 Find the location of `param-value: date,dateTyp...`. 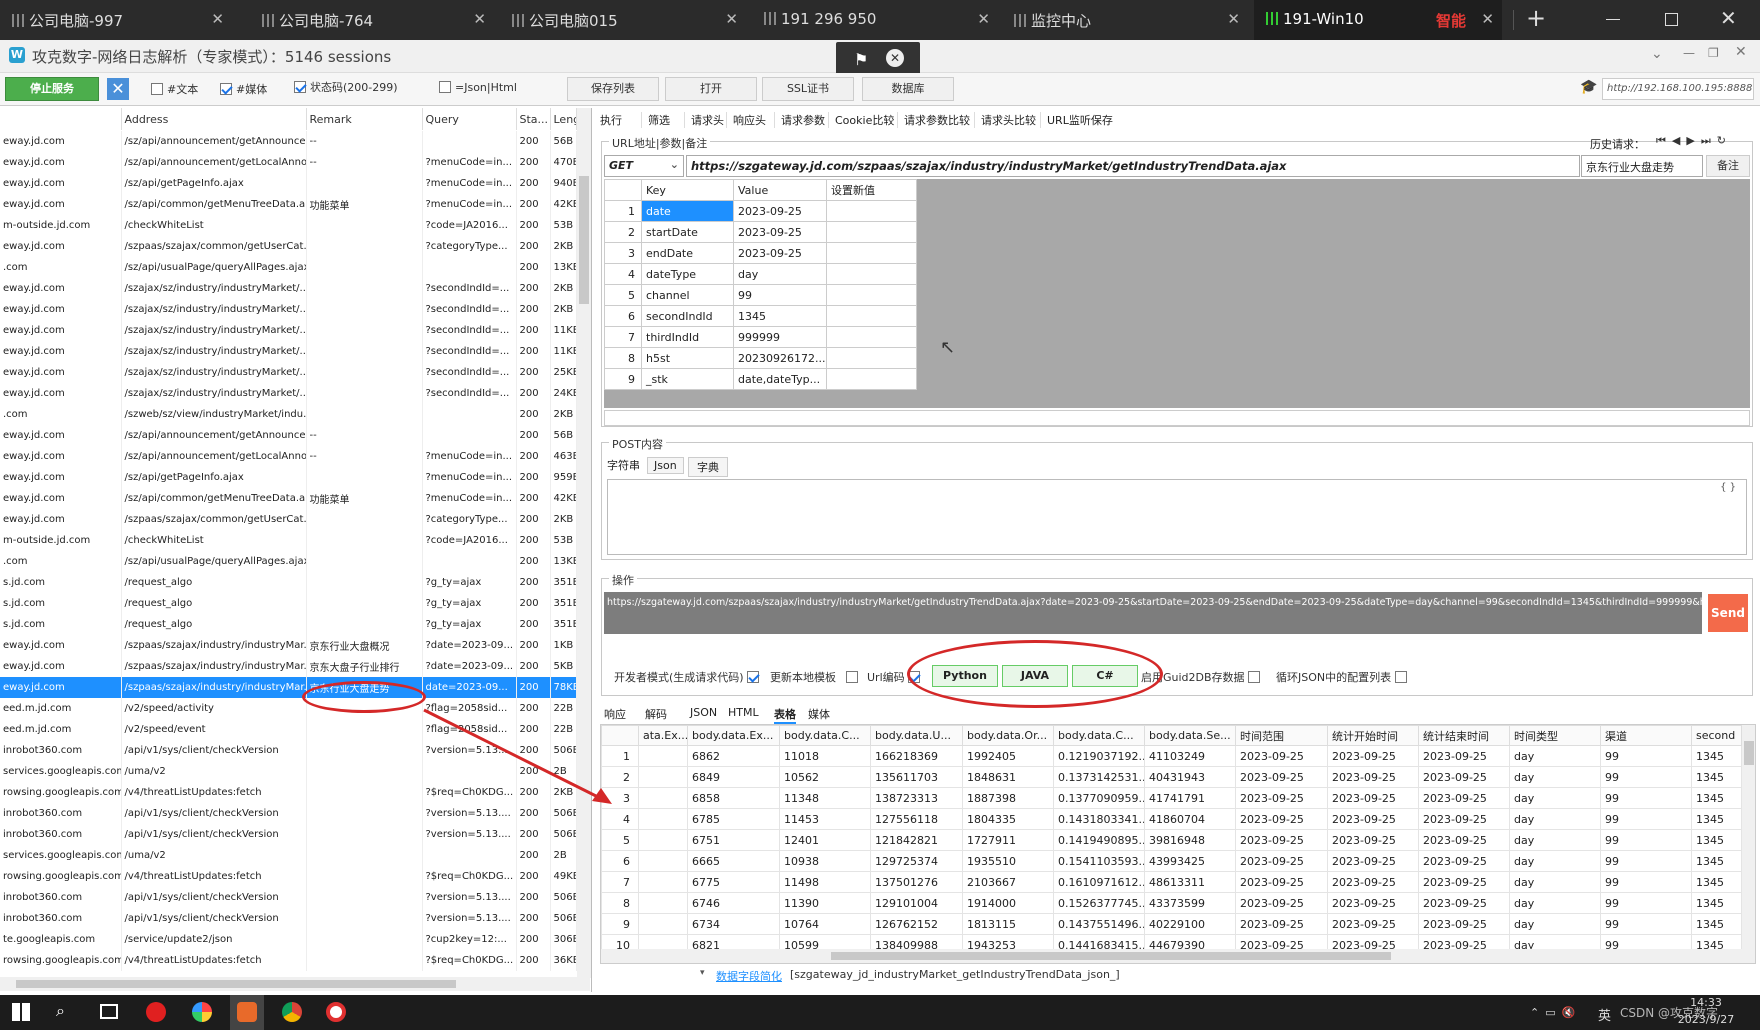

param-value: date,dateTyp... is located at coordinates (780, 379).